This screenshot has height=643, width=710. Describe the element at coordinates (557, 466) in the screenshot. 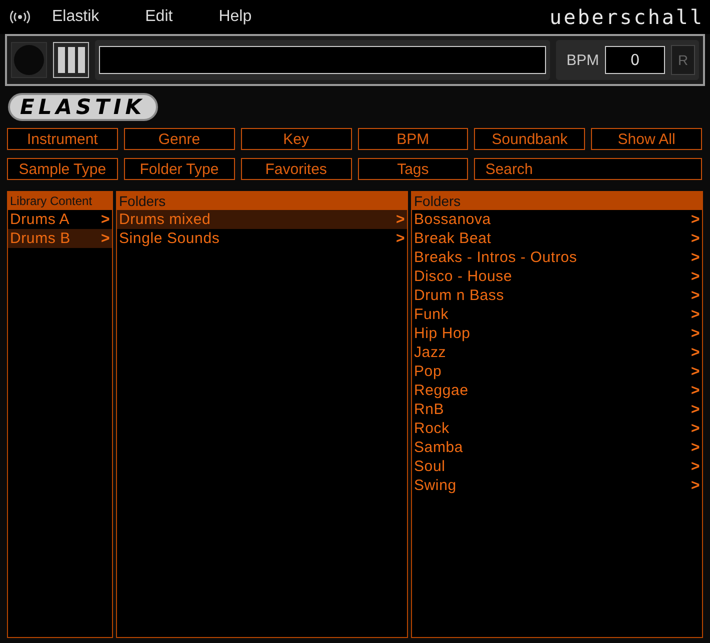

I see `list-item: Soul >` at that location.